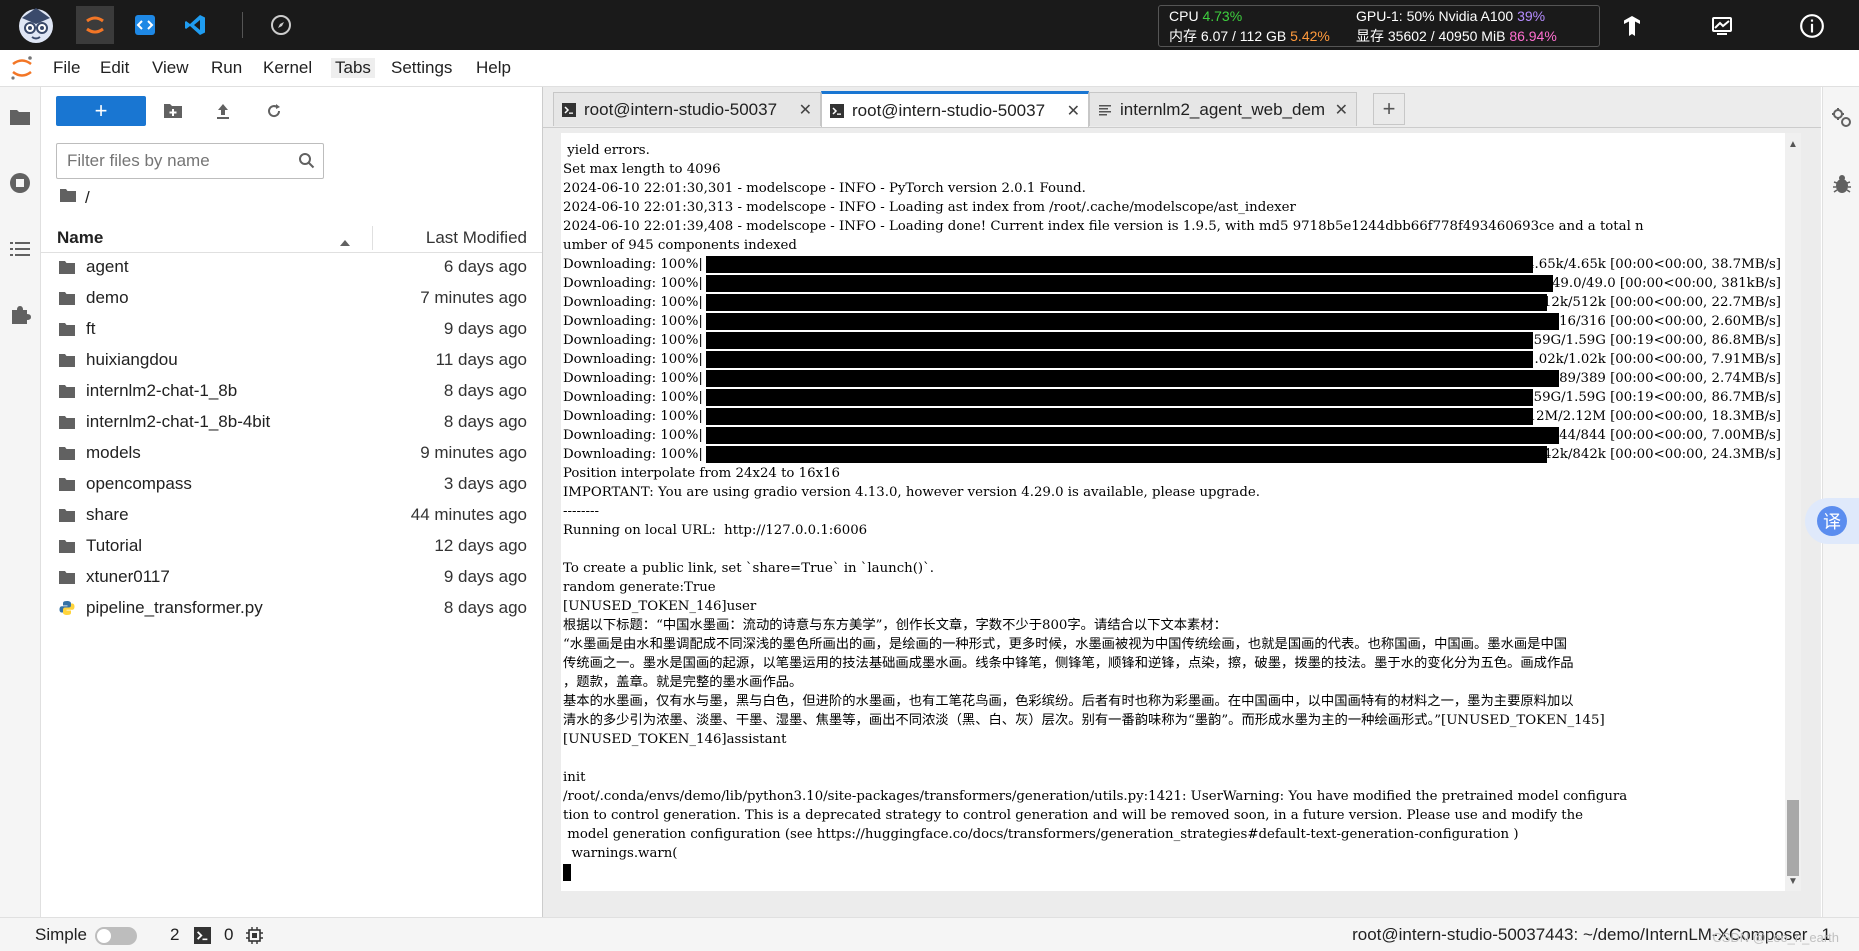  What do you see at coordinates (228, 935) in the screenshot?
I see `terminals-count: 0` at bounding box center [228, 935].